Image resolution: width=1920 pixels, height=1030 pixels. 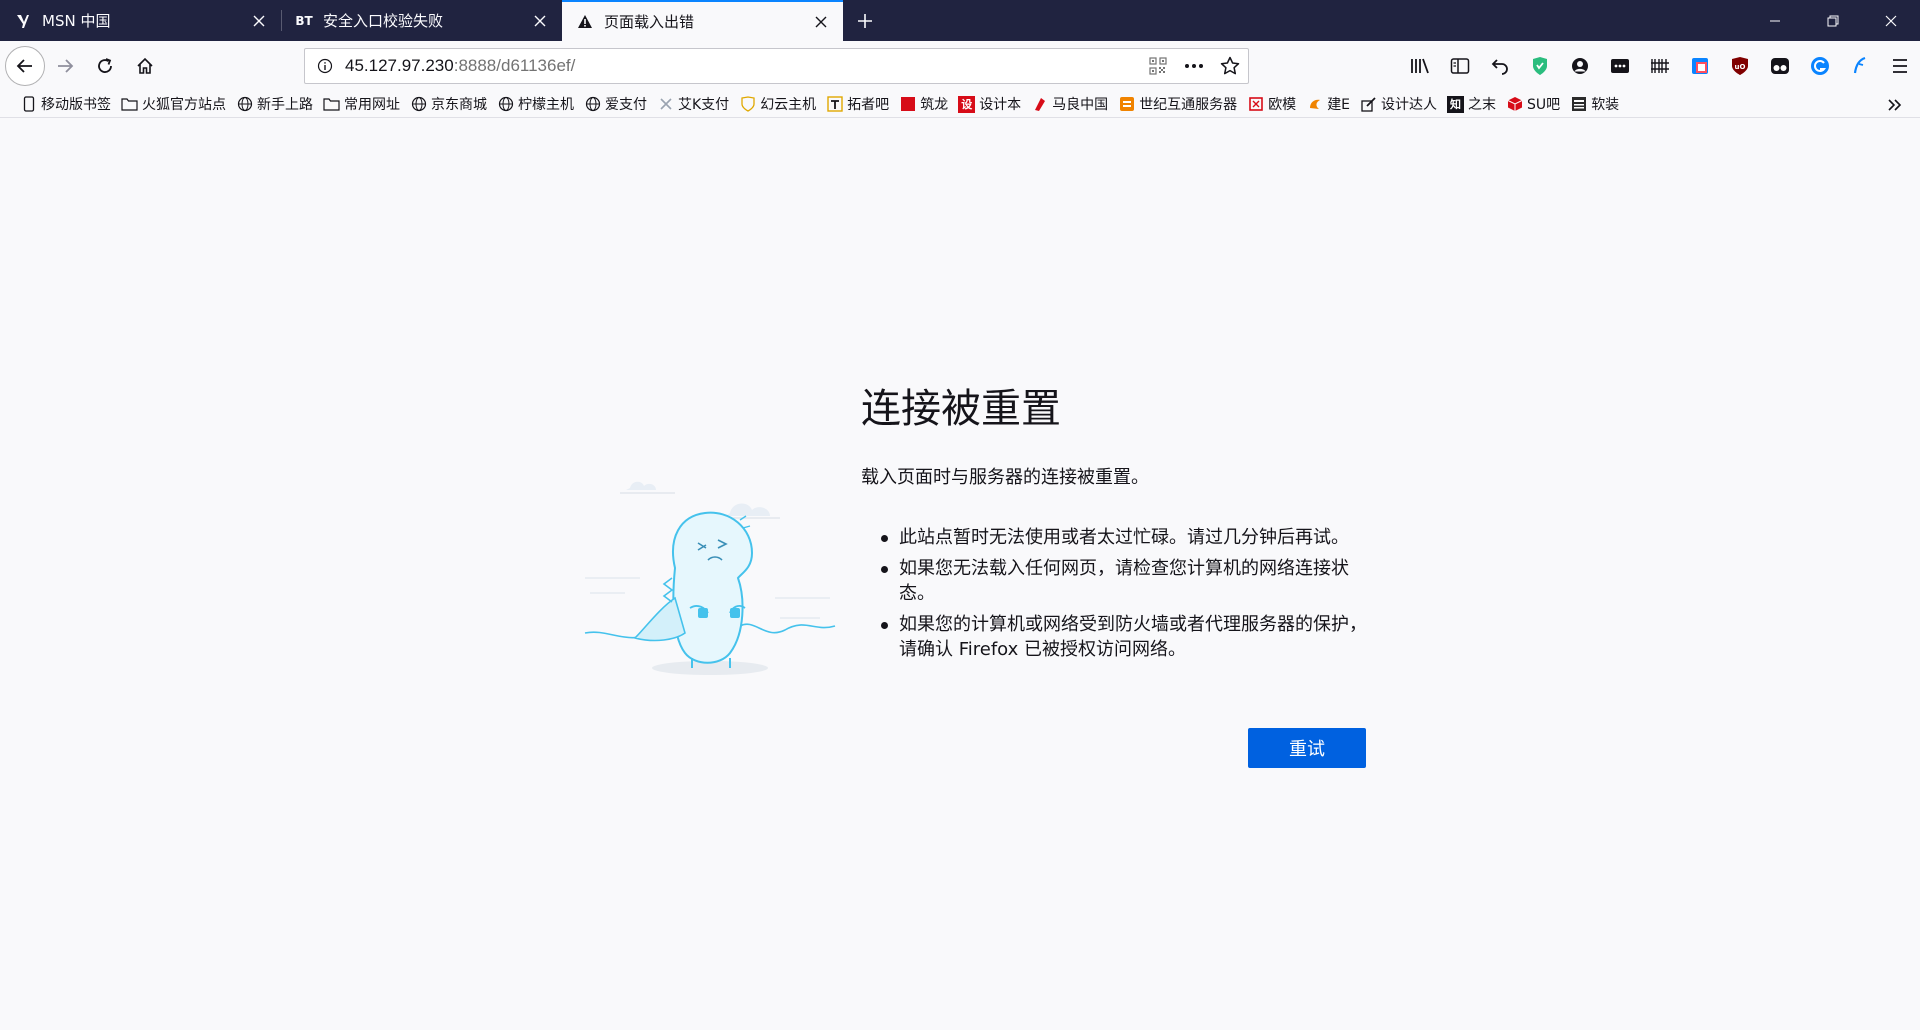 I want to click on msn-icon, so click(x=23, y=21).